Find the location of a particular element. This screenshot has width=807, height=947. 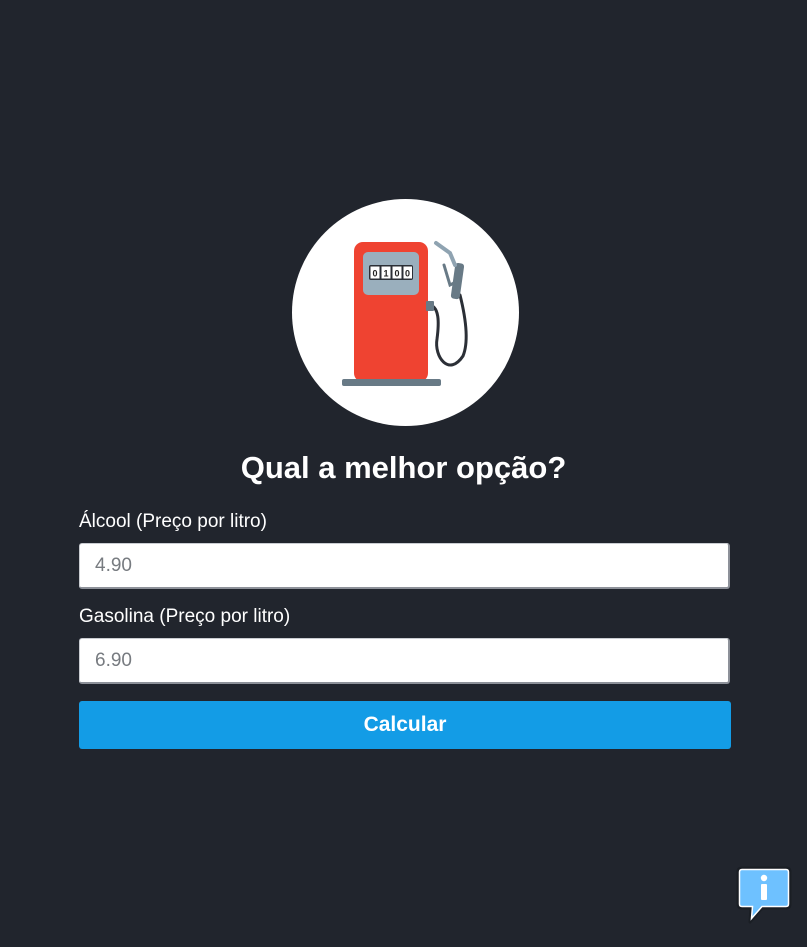

counter-digit-3: 0 is located at coordinates (396, 274).